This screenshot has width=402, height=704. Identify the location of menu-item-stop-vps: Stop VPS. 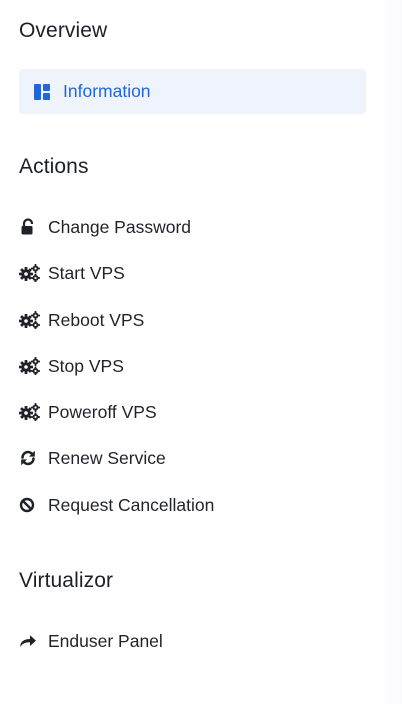
(189, 366).